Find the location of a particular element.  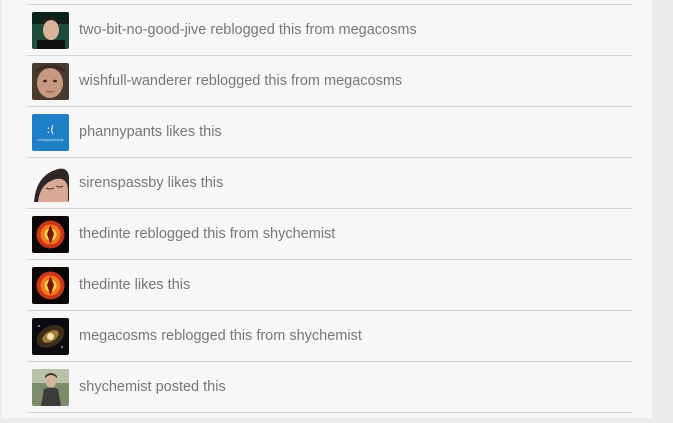

note-item: thedinte reblogged this from shychemist is located at coordinates (329, 233).